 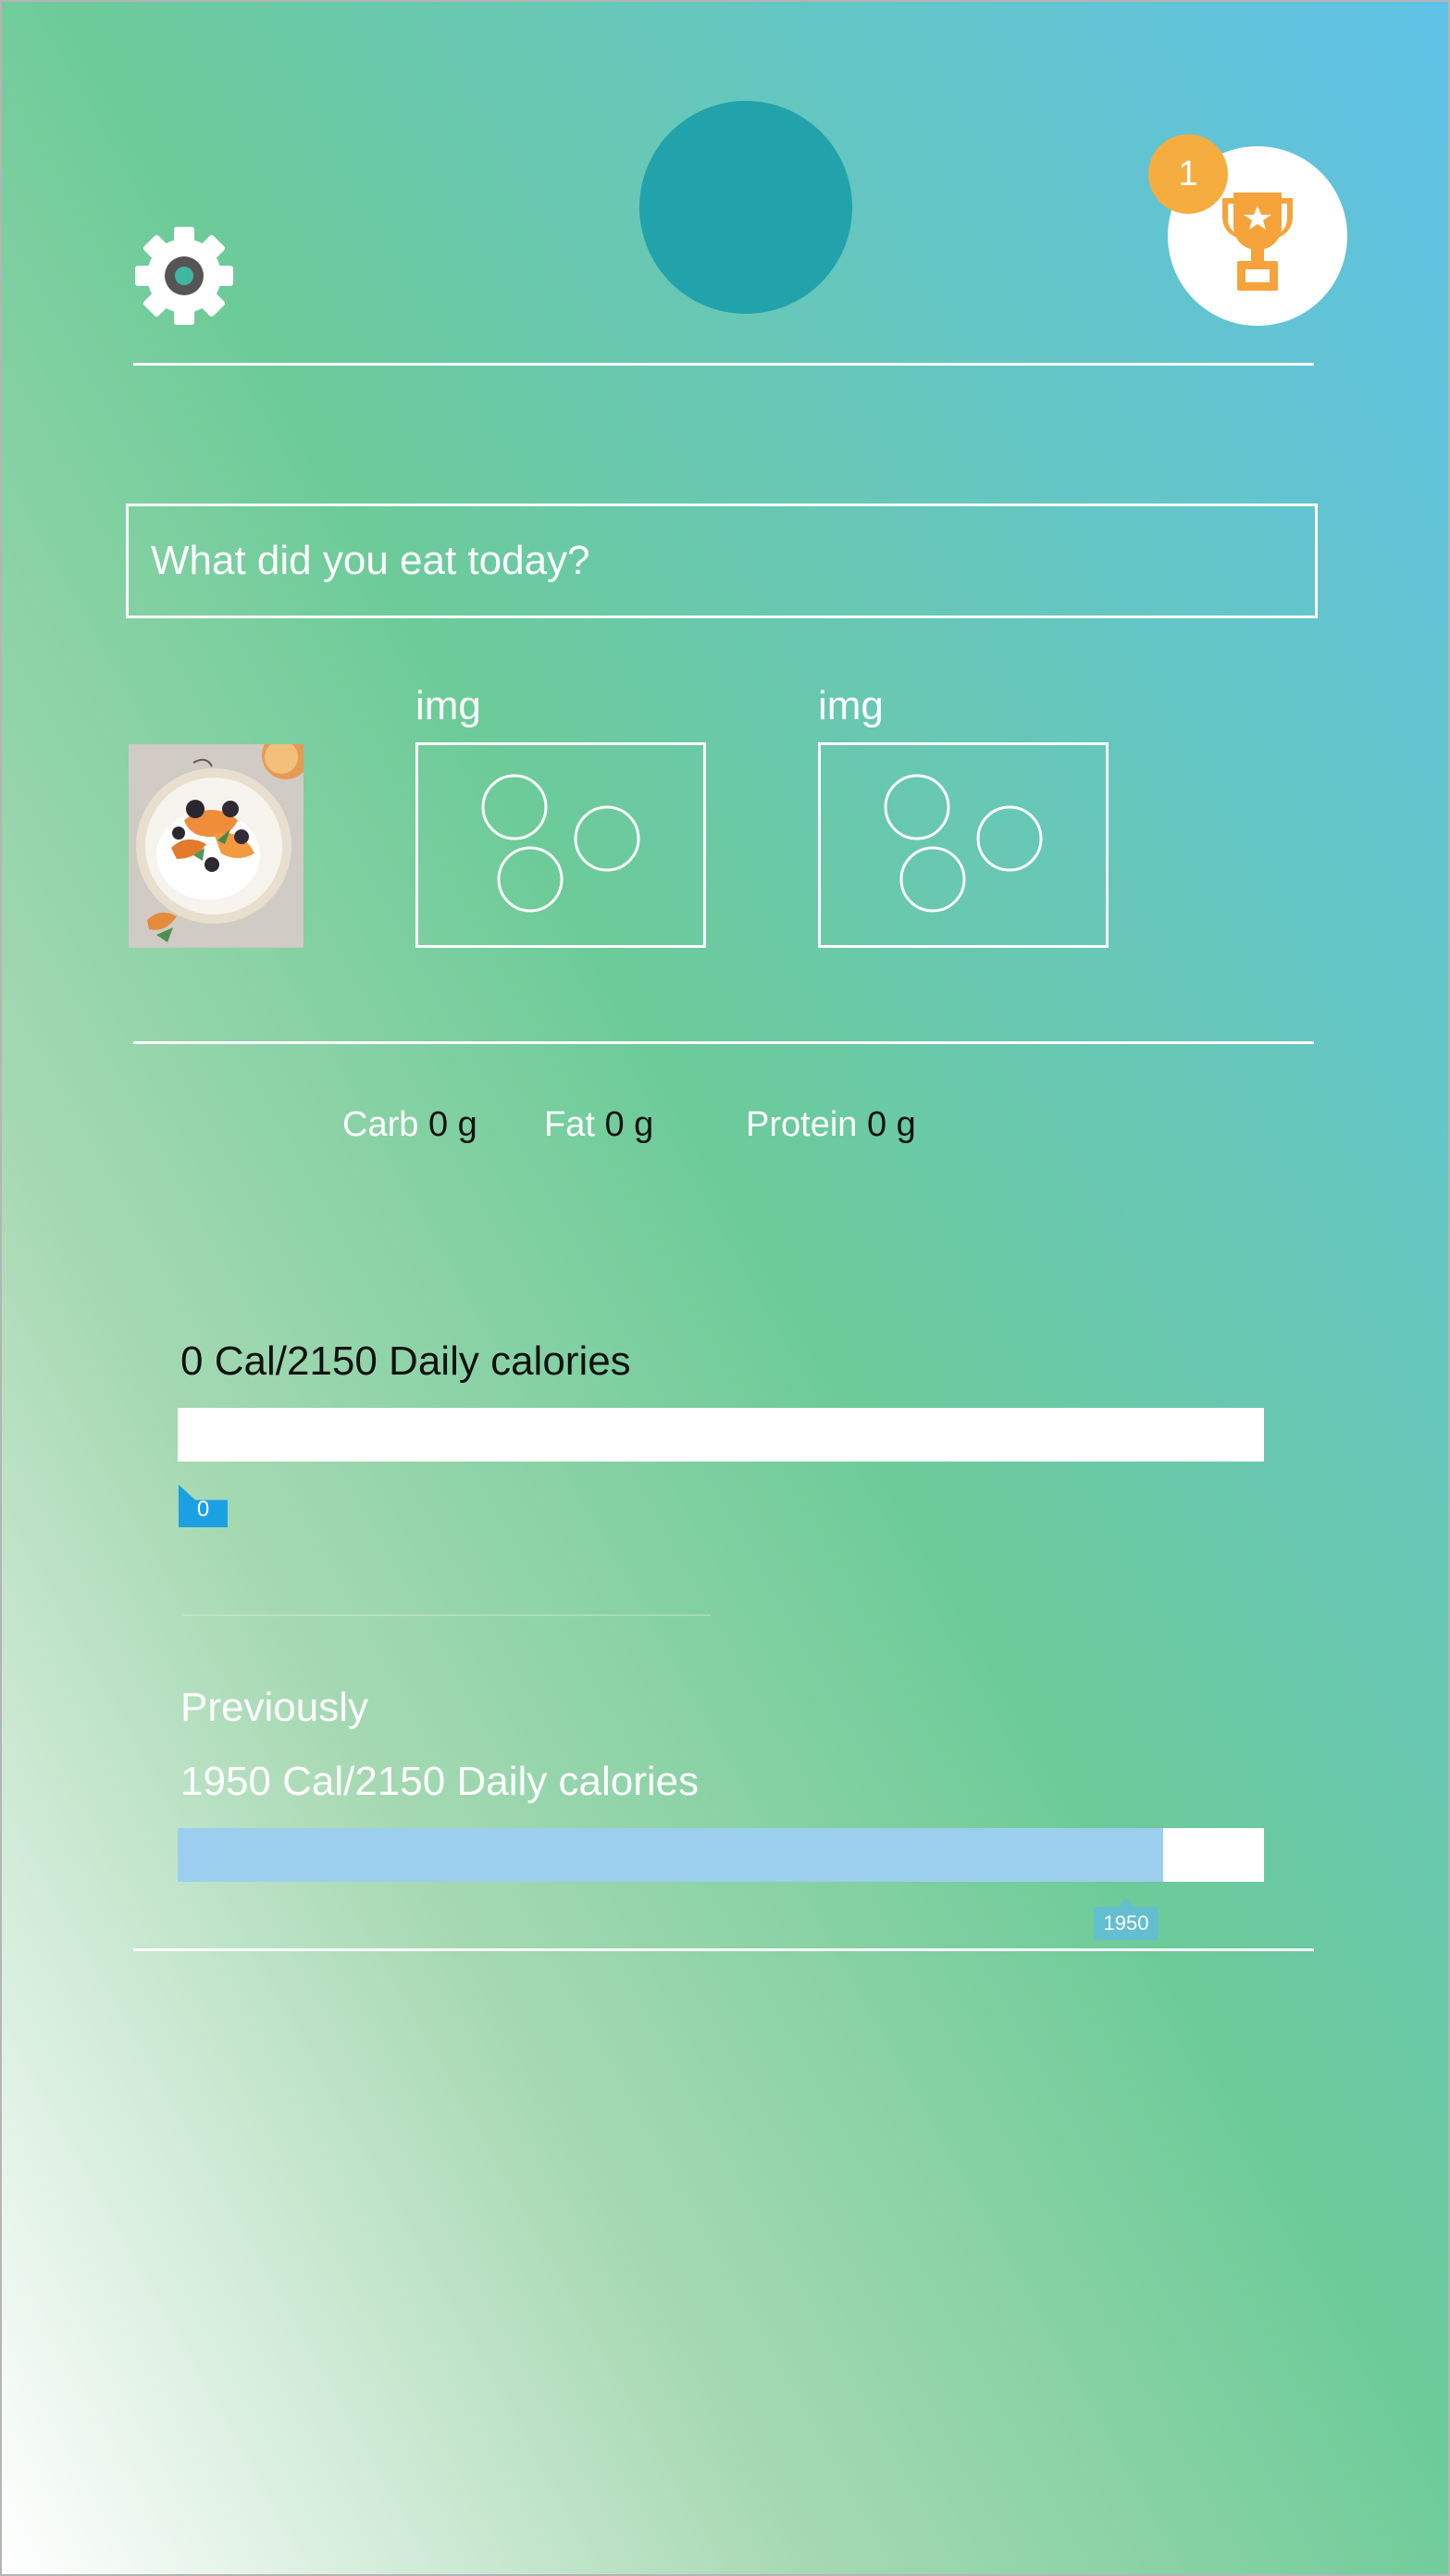 What do you see at coordinates (440, 1781) in the screenshot?
I see `previous-calories-summary: 1950 Cal/2150 Daily calories` at bounding box center [440, 1781].